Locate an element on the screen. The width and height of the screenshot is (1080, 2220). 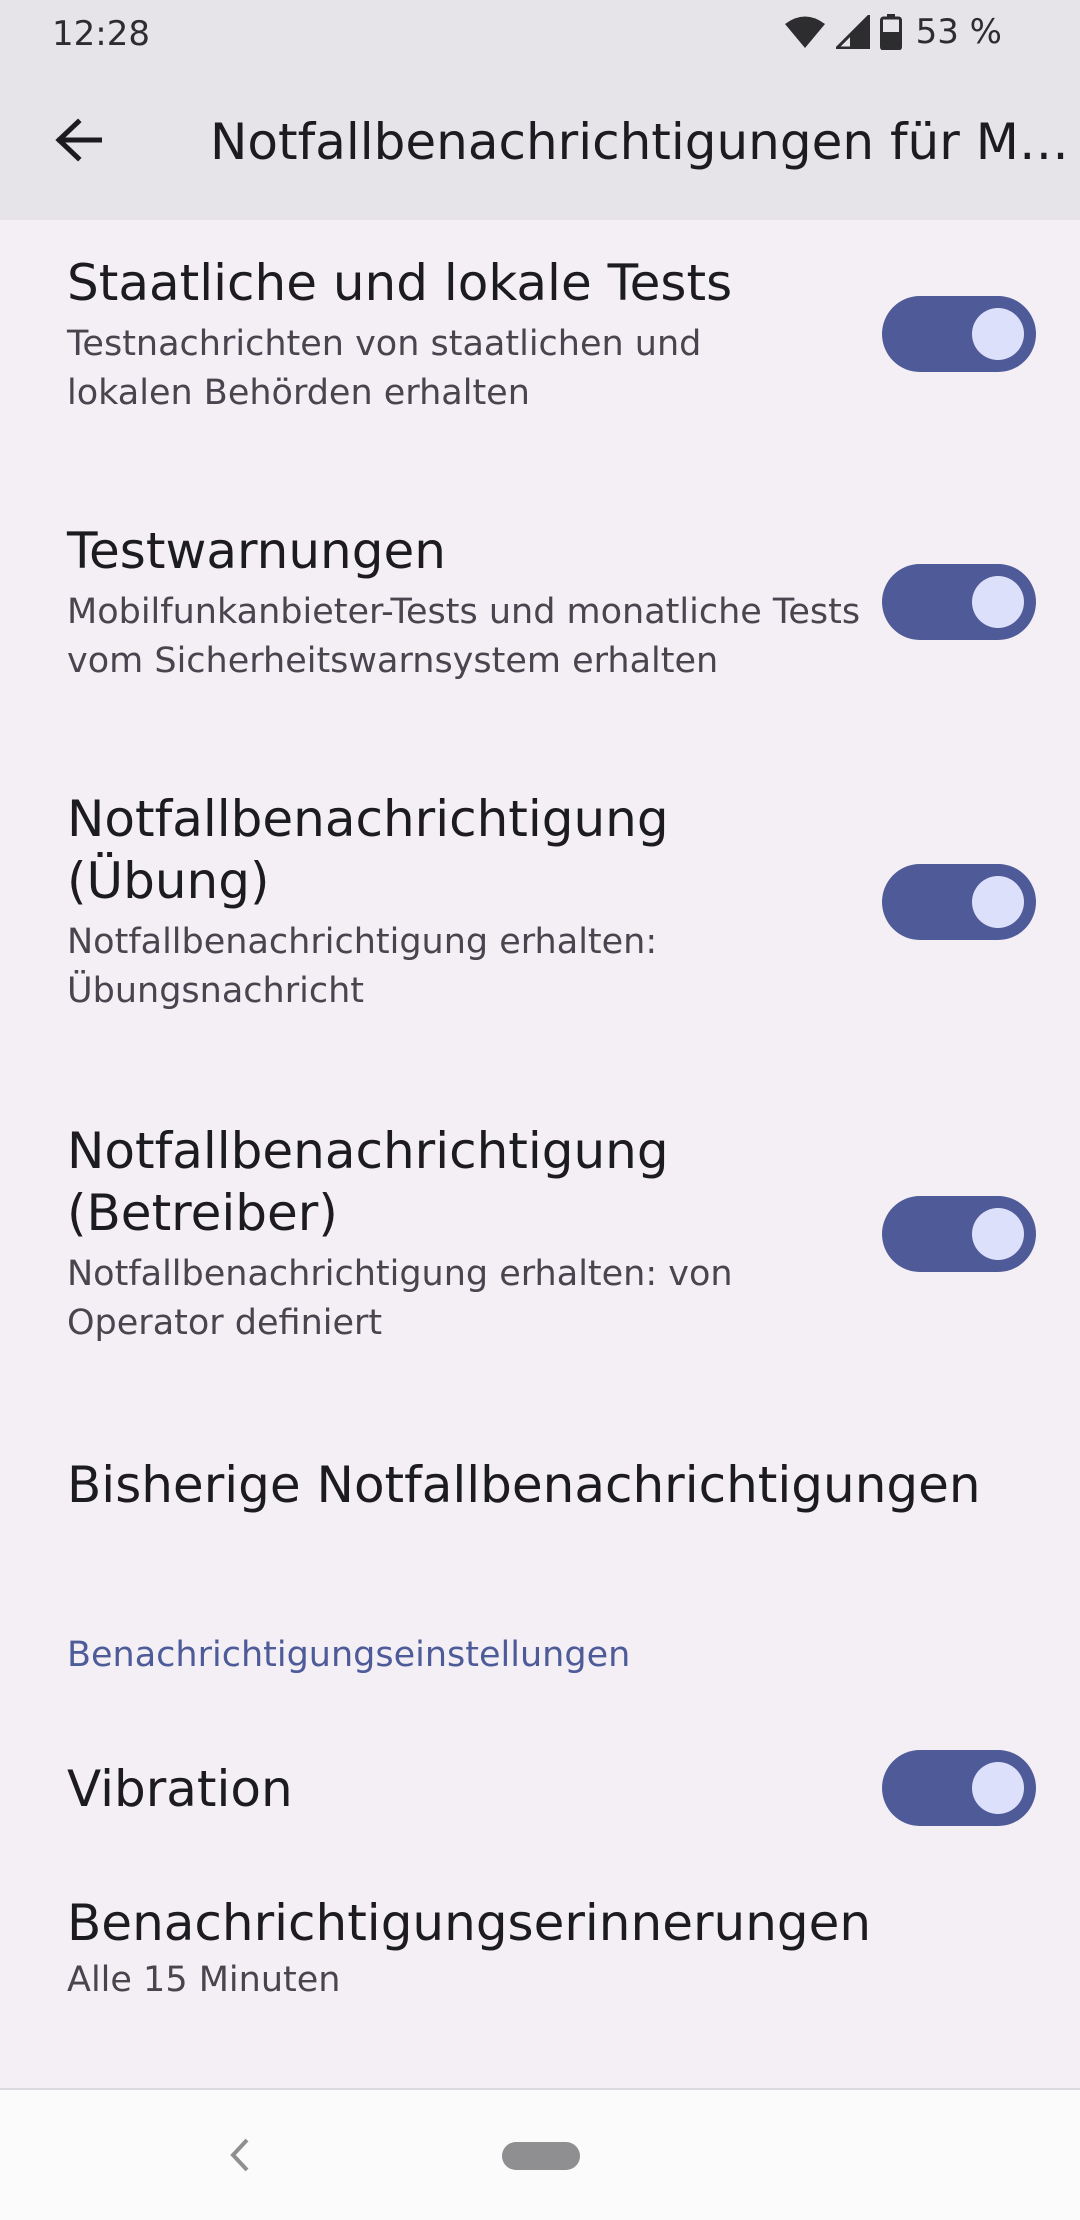
status-icons: 53 % is located at coordinates (893, 32).